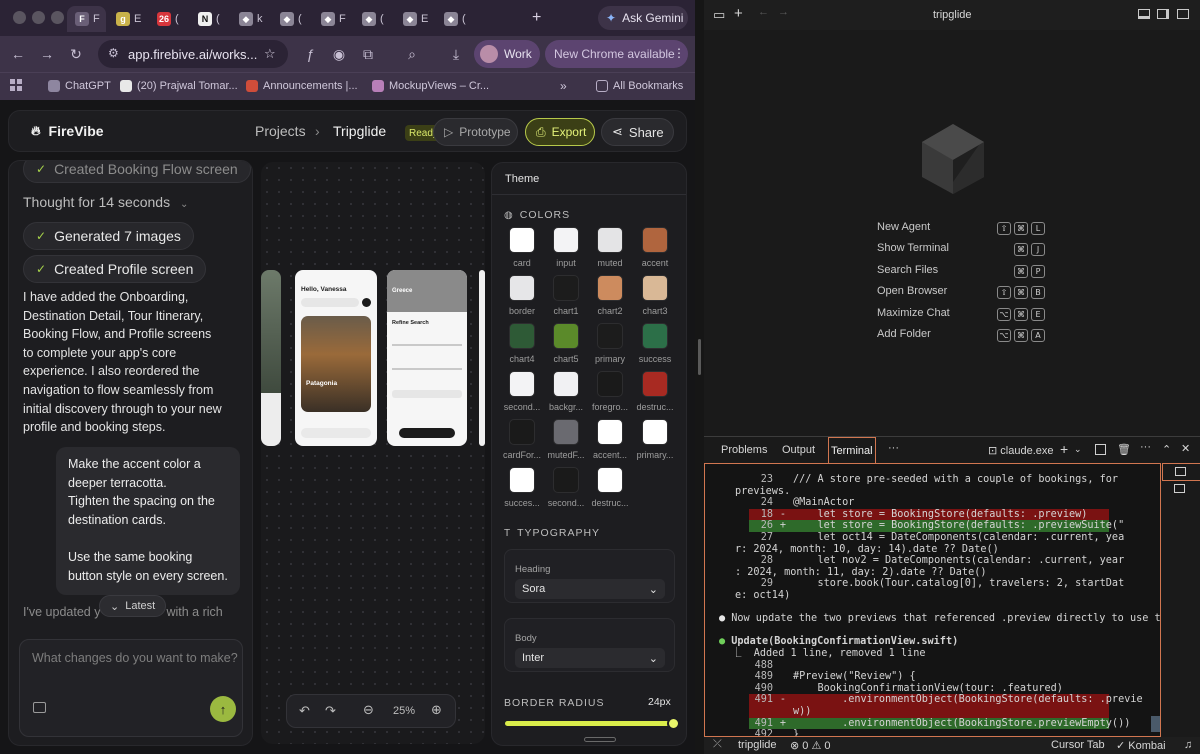 The image size is (1200, 754). Describe the element at coordinates (563, 86) in the screenshot. I see `bookmarks-overflow-icon: »` at that location.